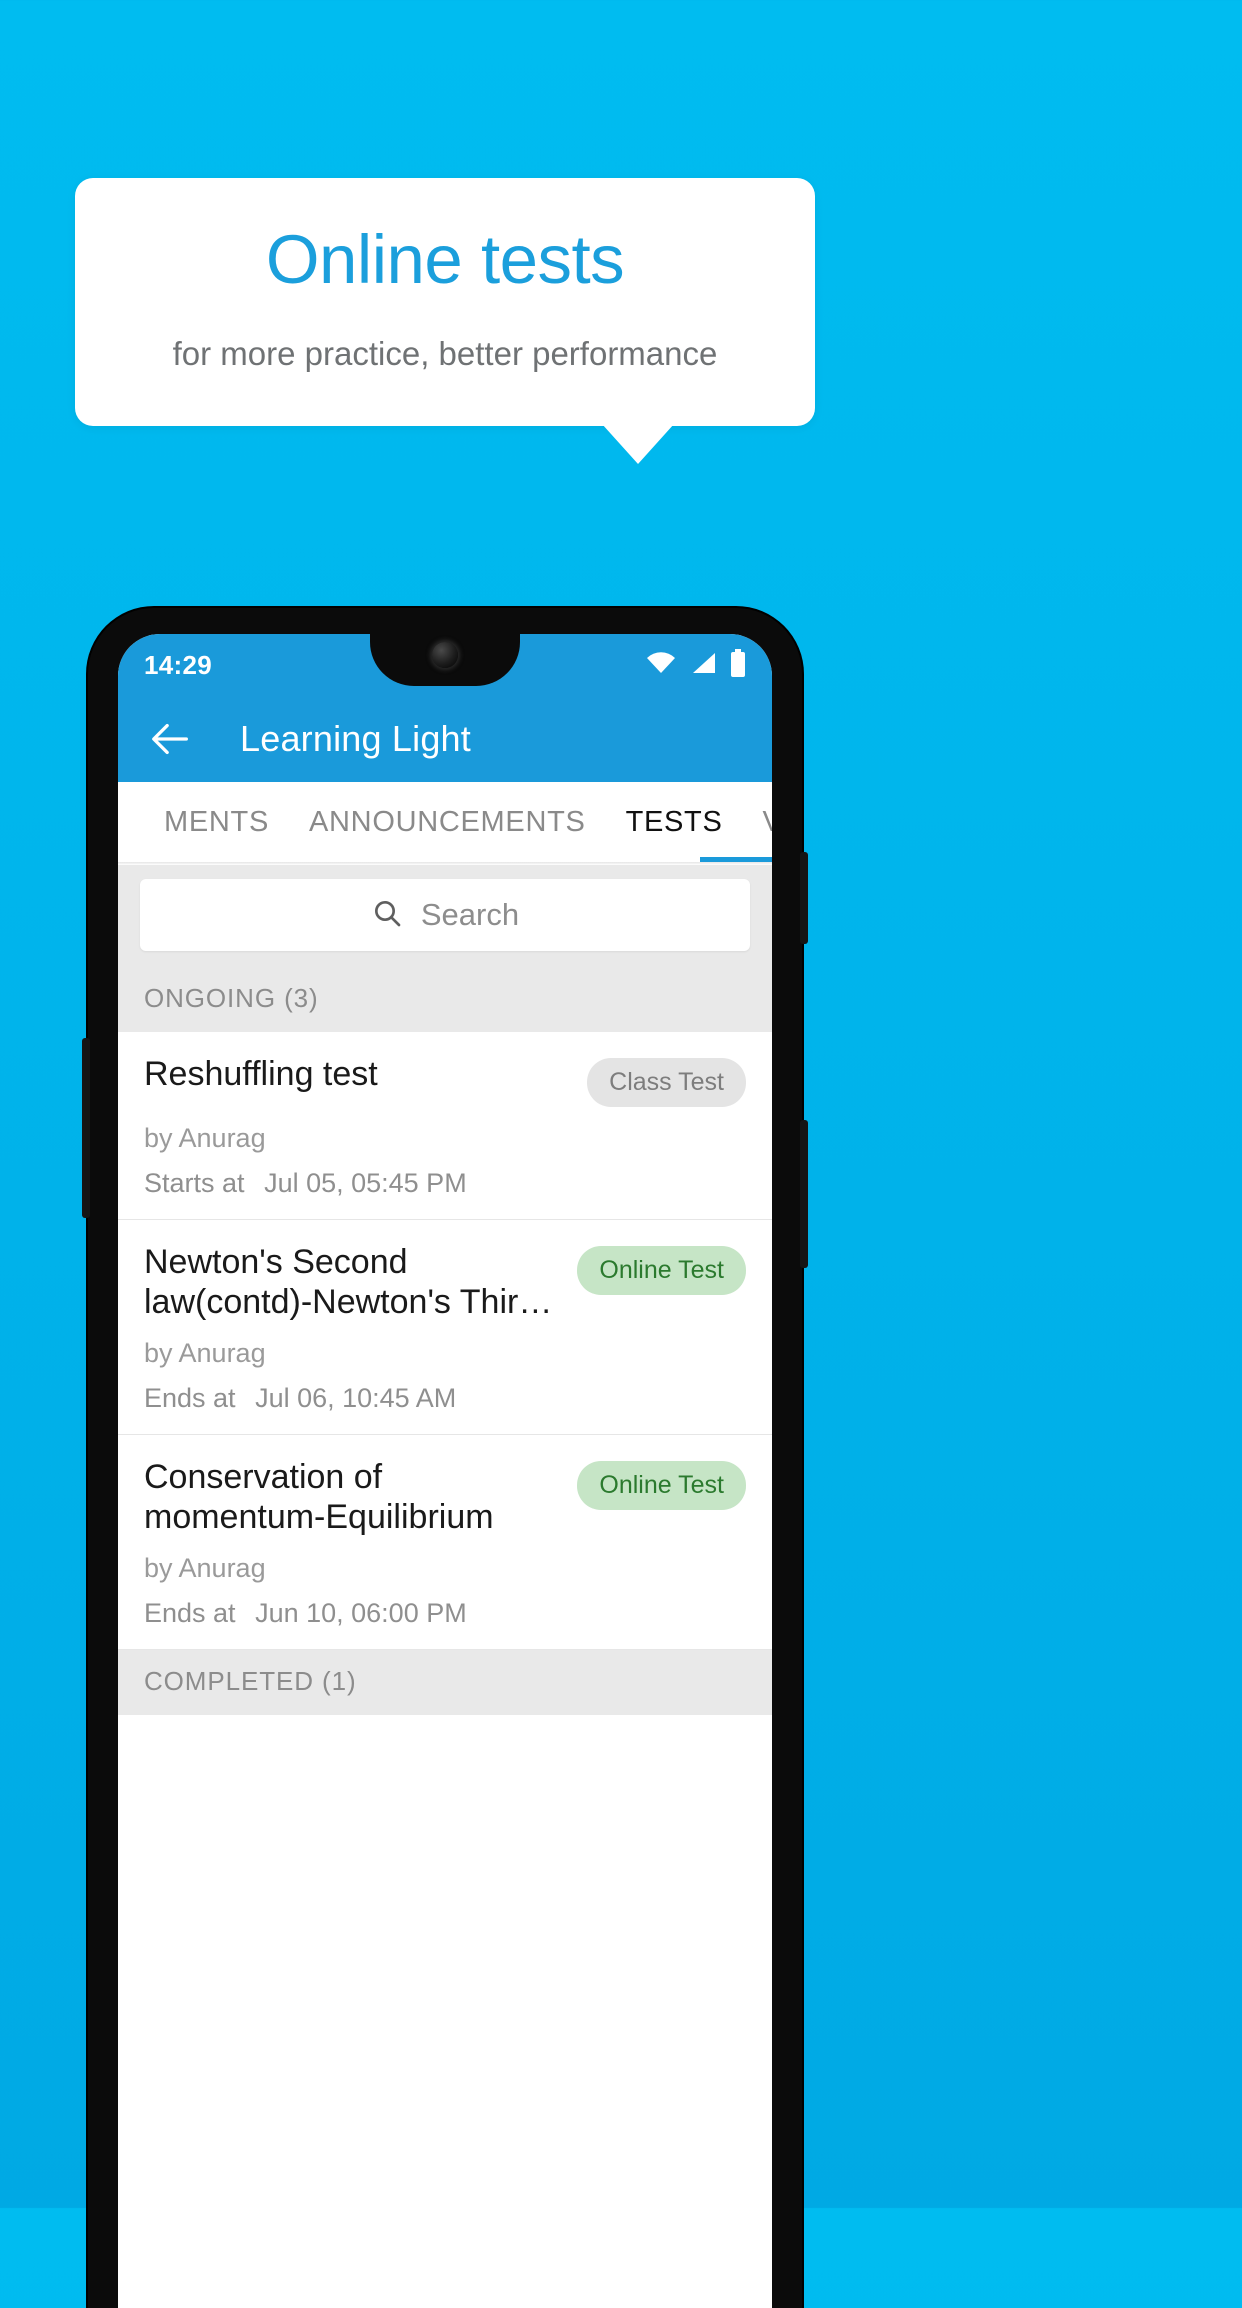 The image size is (1242, 2308). Describe the element at coordinates (171, 739) in the screenshot. I see `back-arrow-icon` at that location.